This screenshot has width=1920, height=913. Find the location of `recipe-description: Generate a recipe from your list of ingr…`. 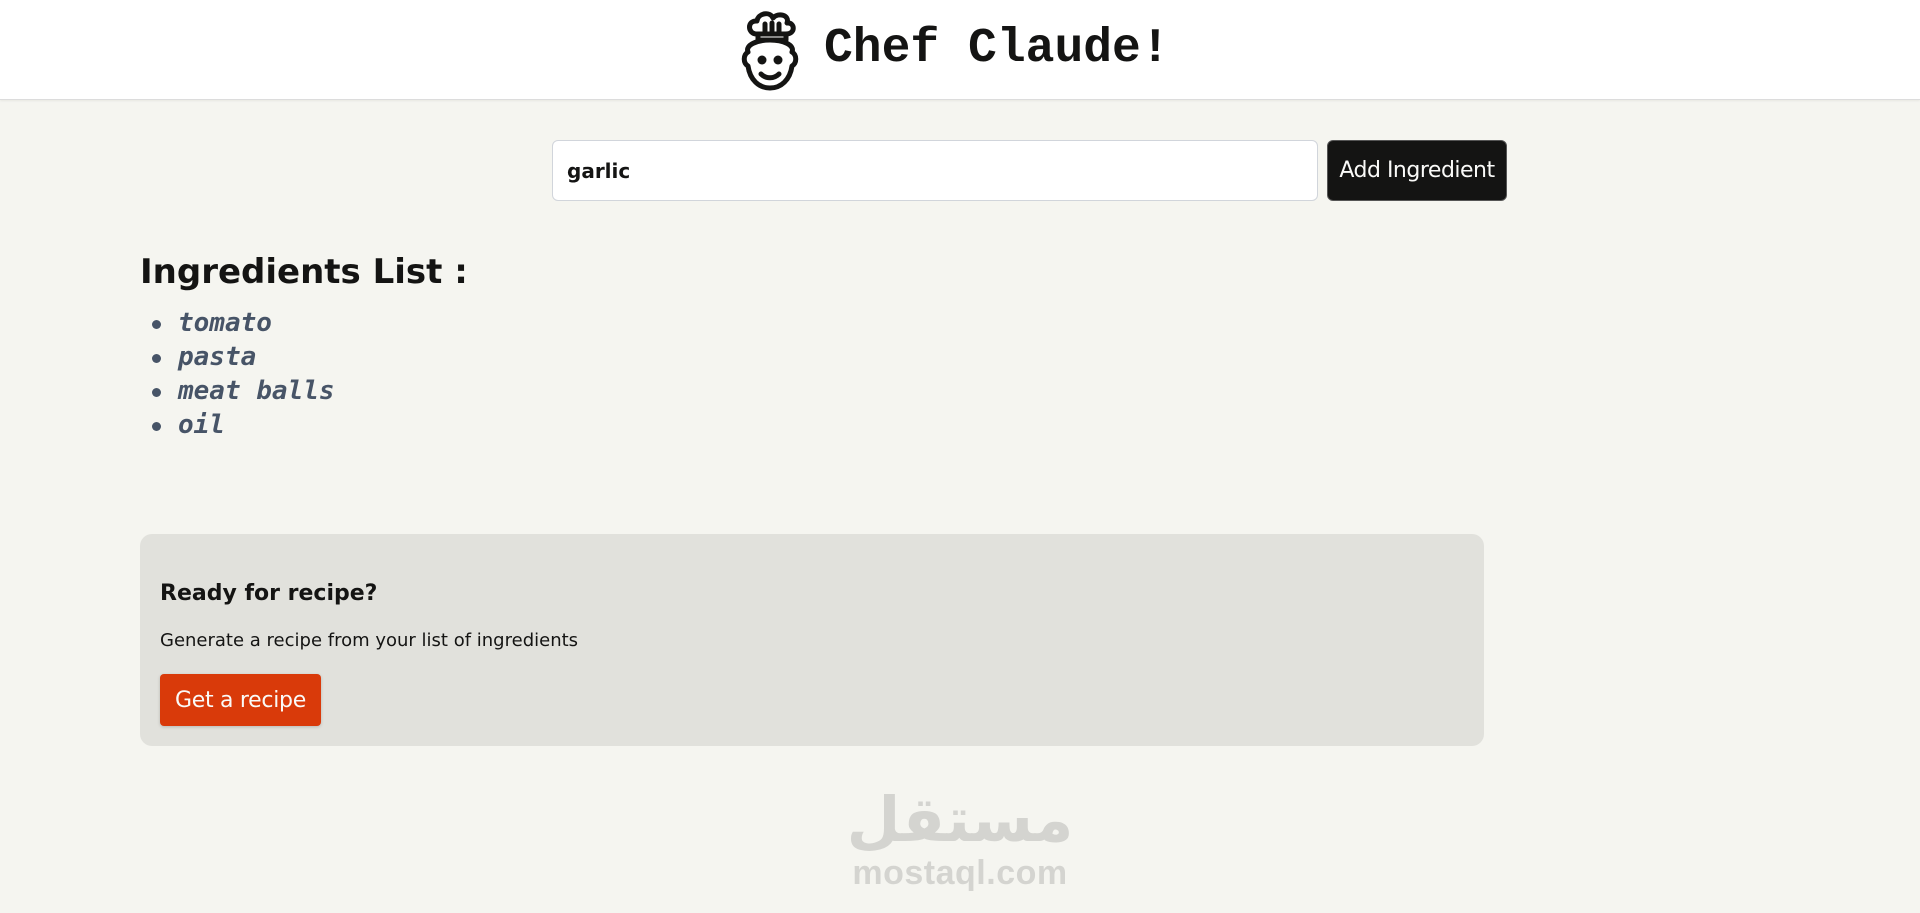

recipe-description: Generate a recipe from your list of ingr… is located at coordinates (369, 640).